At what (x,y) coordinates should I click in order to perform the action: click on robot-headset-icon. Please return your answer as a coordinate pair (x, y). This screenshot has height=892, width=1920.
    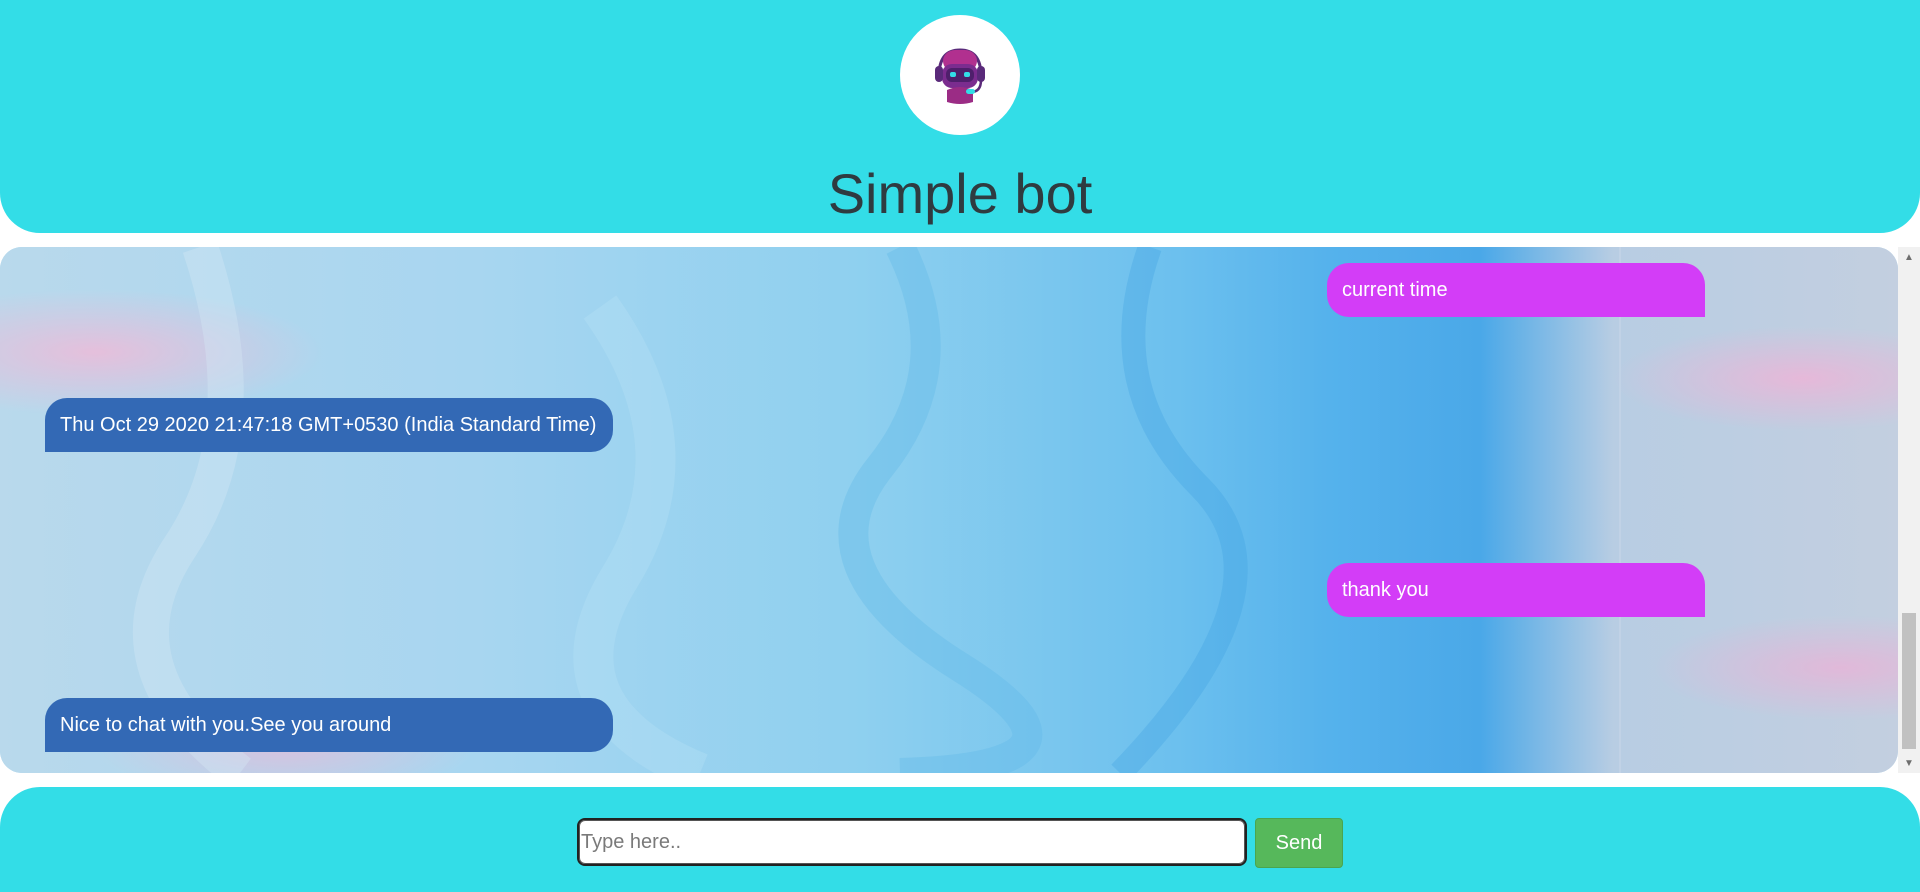
    Looking at the image, I should click on (960, 76).